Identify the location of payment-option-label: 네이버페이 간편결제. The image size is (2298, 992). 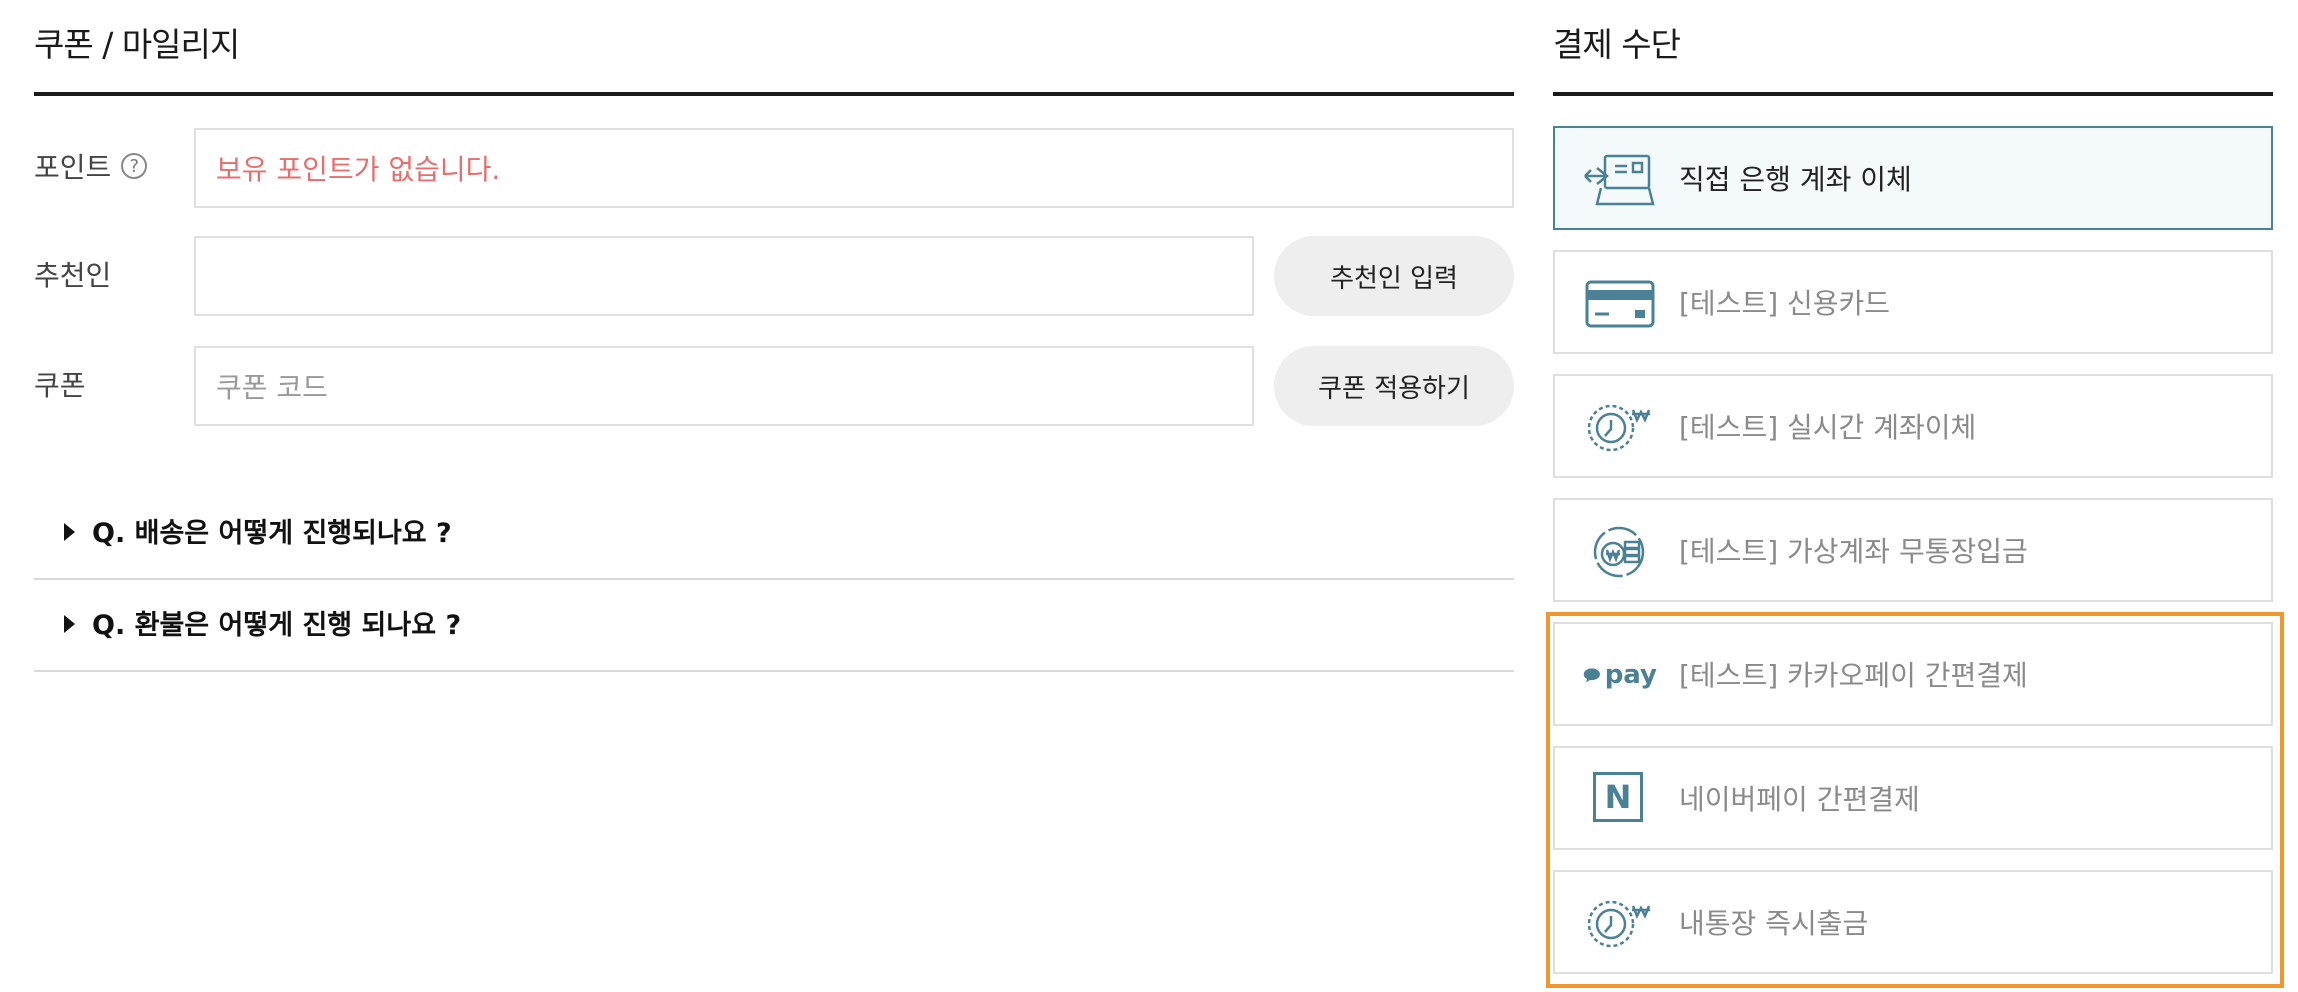
(1799, 799).